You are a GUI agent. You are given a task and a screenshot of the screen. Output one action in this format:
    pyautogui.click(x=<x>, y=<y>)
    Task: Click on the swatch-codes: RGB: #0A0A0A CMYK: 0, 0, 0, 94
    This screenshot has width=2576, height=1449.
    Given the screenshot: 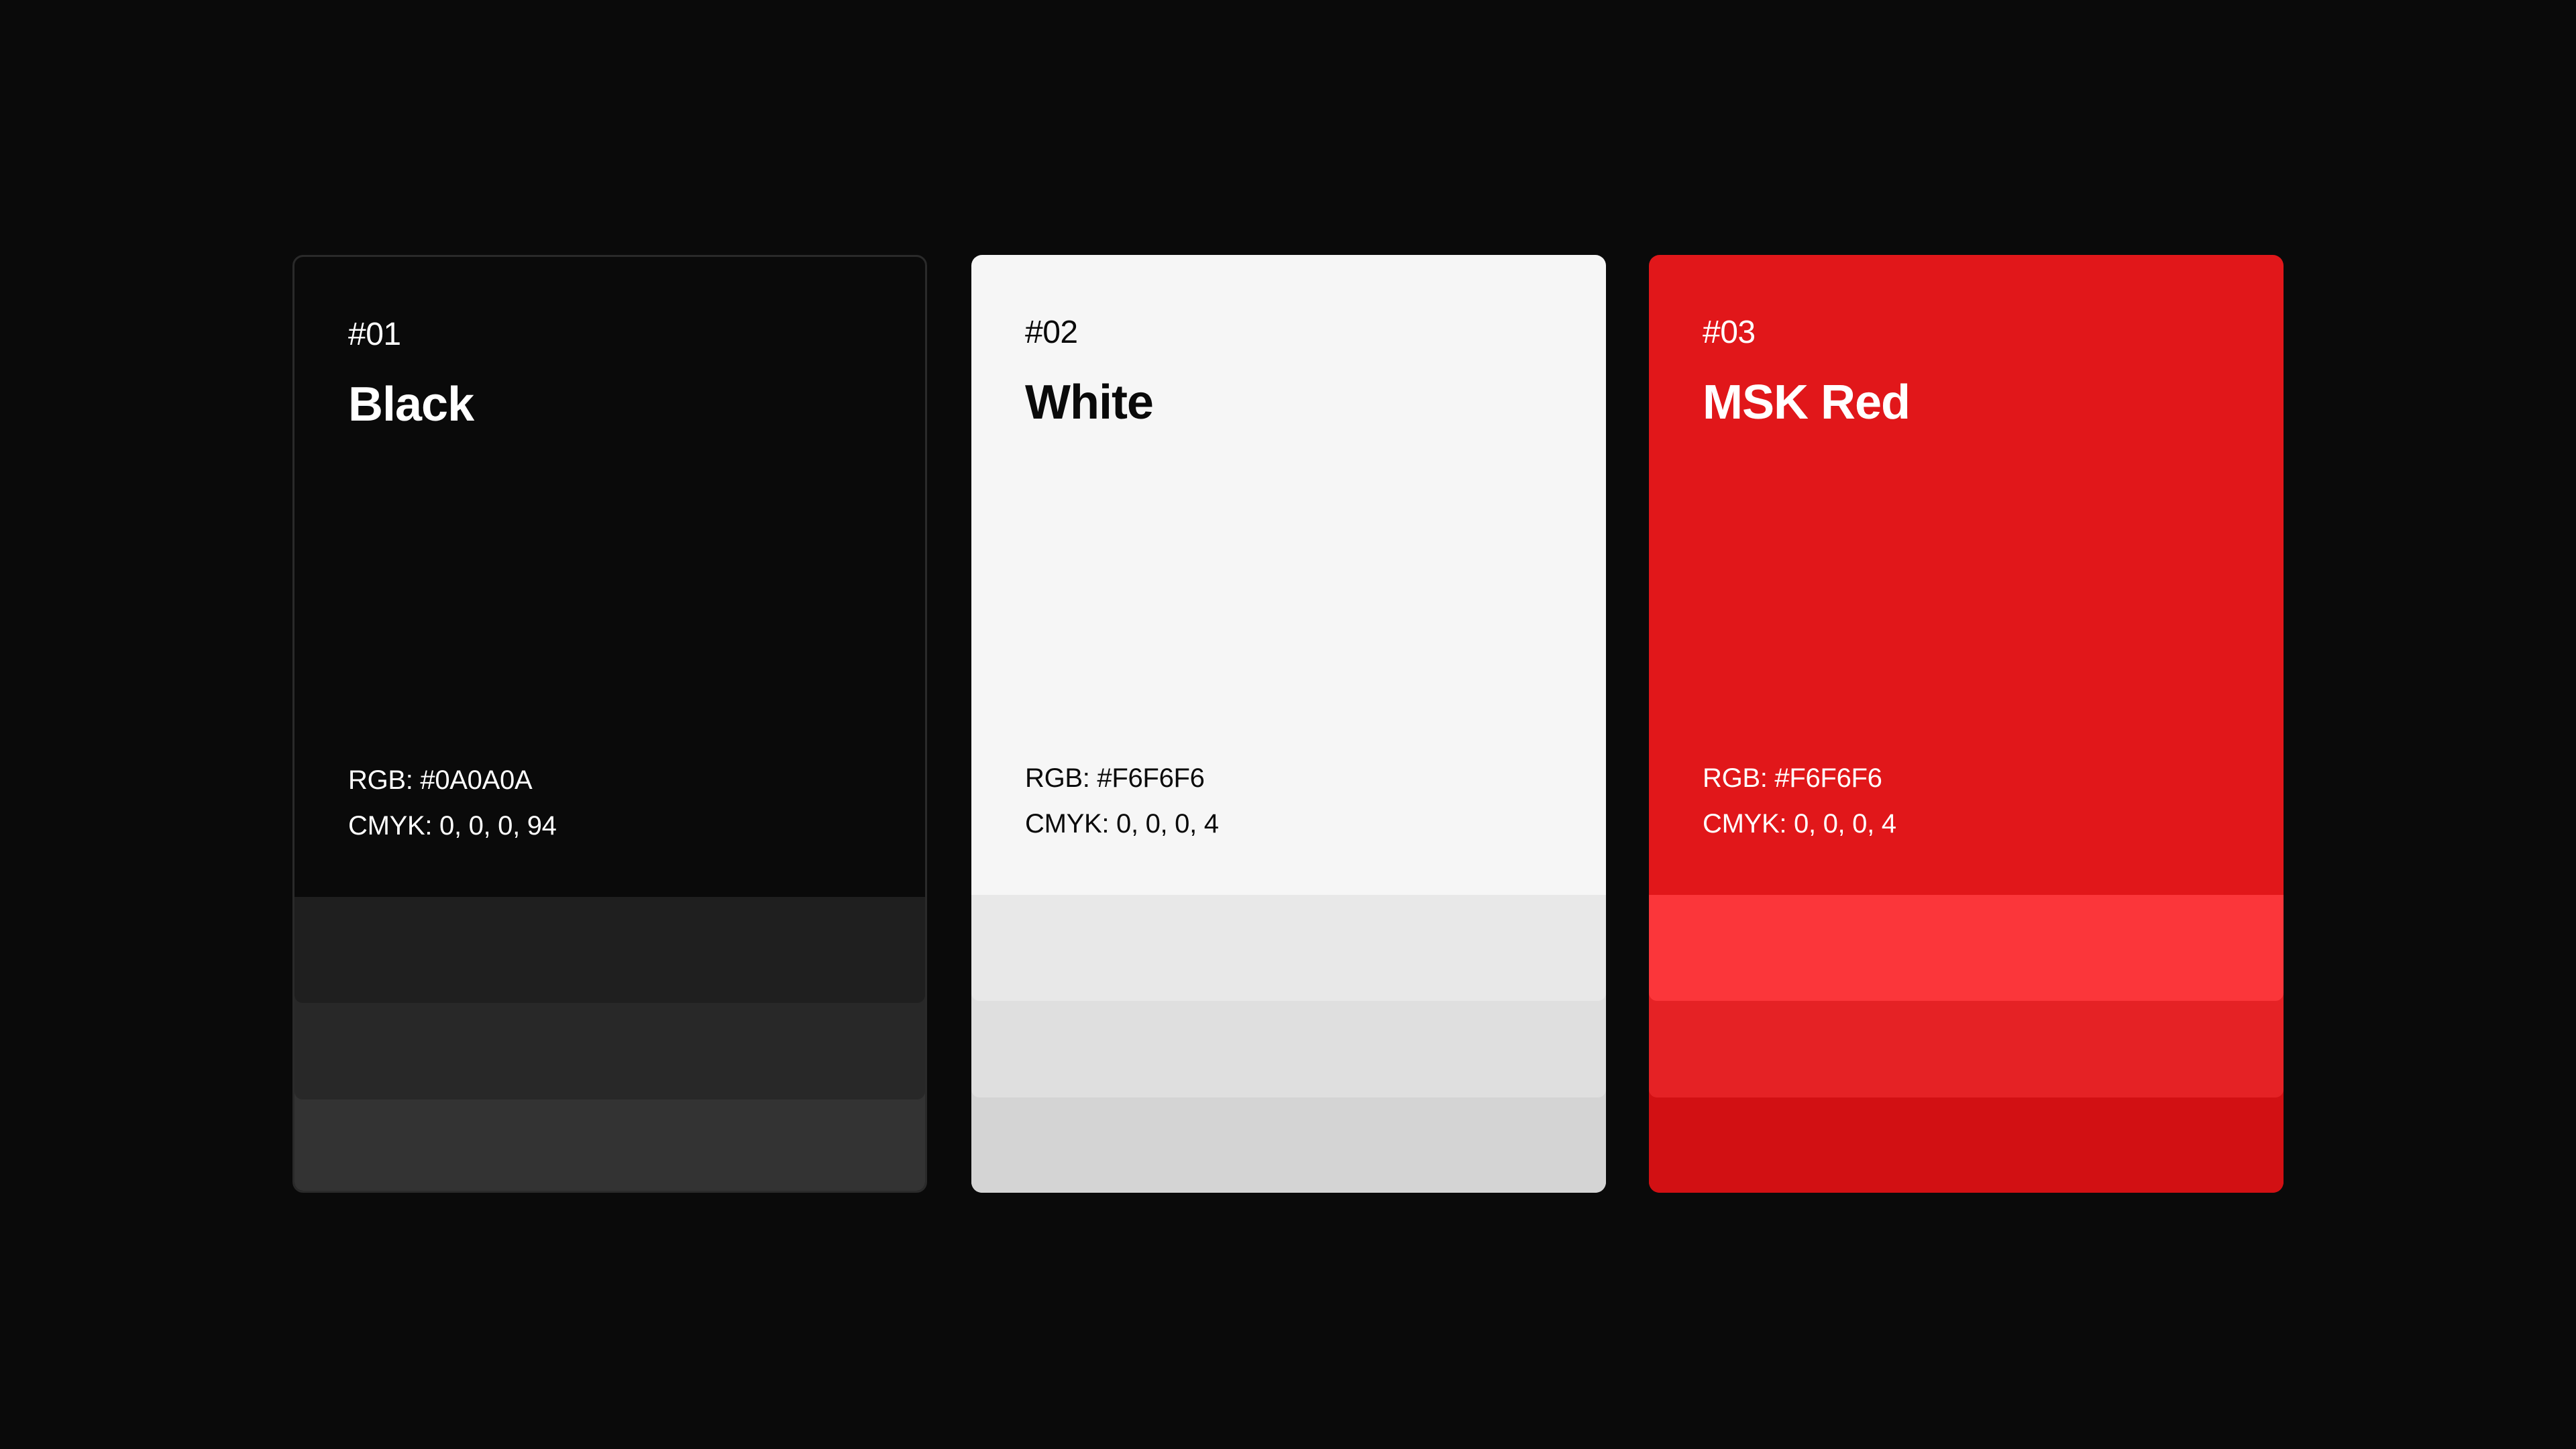 What is the action you would take?
    pyautogui.click(x=452, y=803)
    